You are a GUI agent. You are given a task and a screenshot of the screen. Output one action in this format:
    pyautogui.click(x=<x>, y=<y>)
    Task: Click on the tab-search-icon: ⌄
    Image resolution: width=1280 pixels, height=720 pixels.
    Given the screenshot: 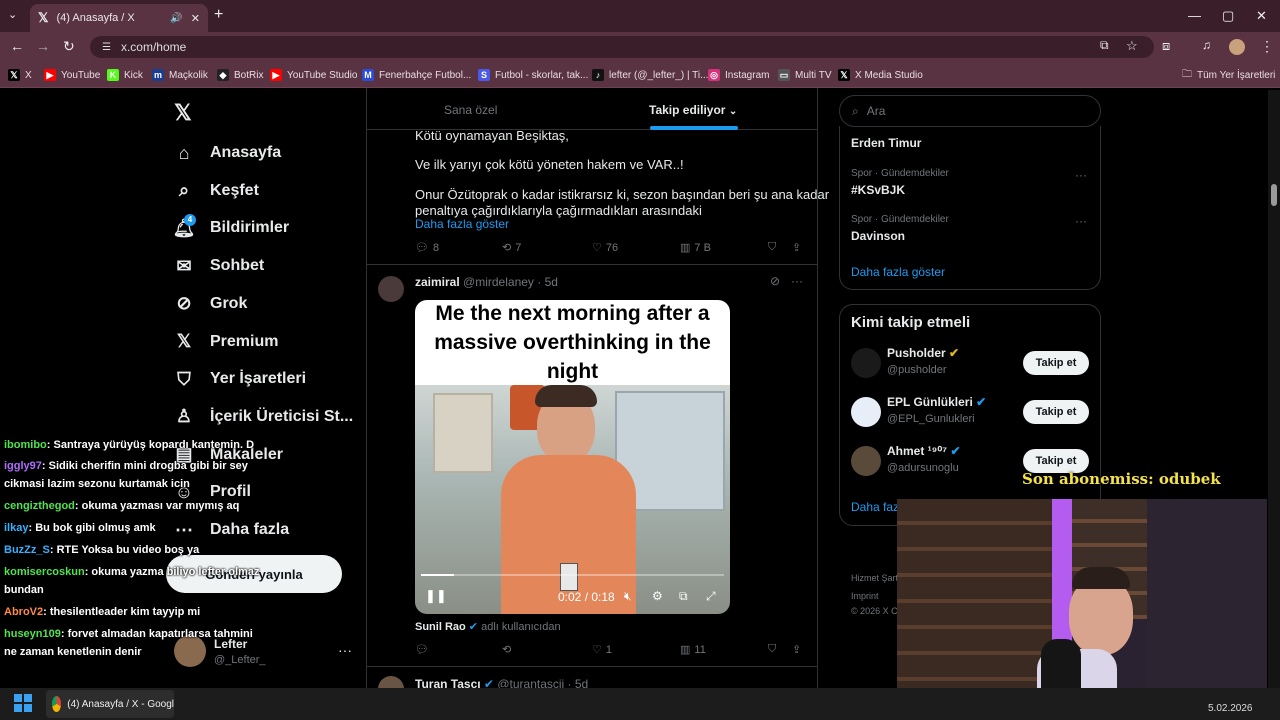 What is the action you would take?
    pyautogui.click(x=12, y=14)
    